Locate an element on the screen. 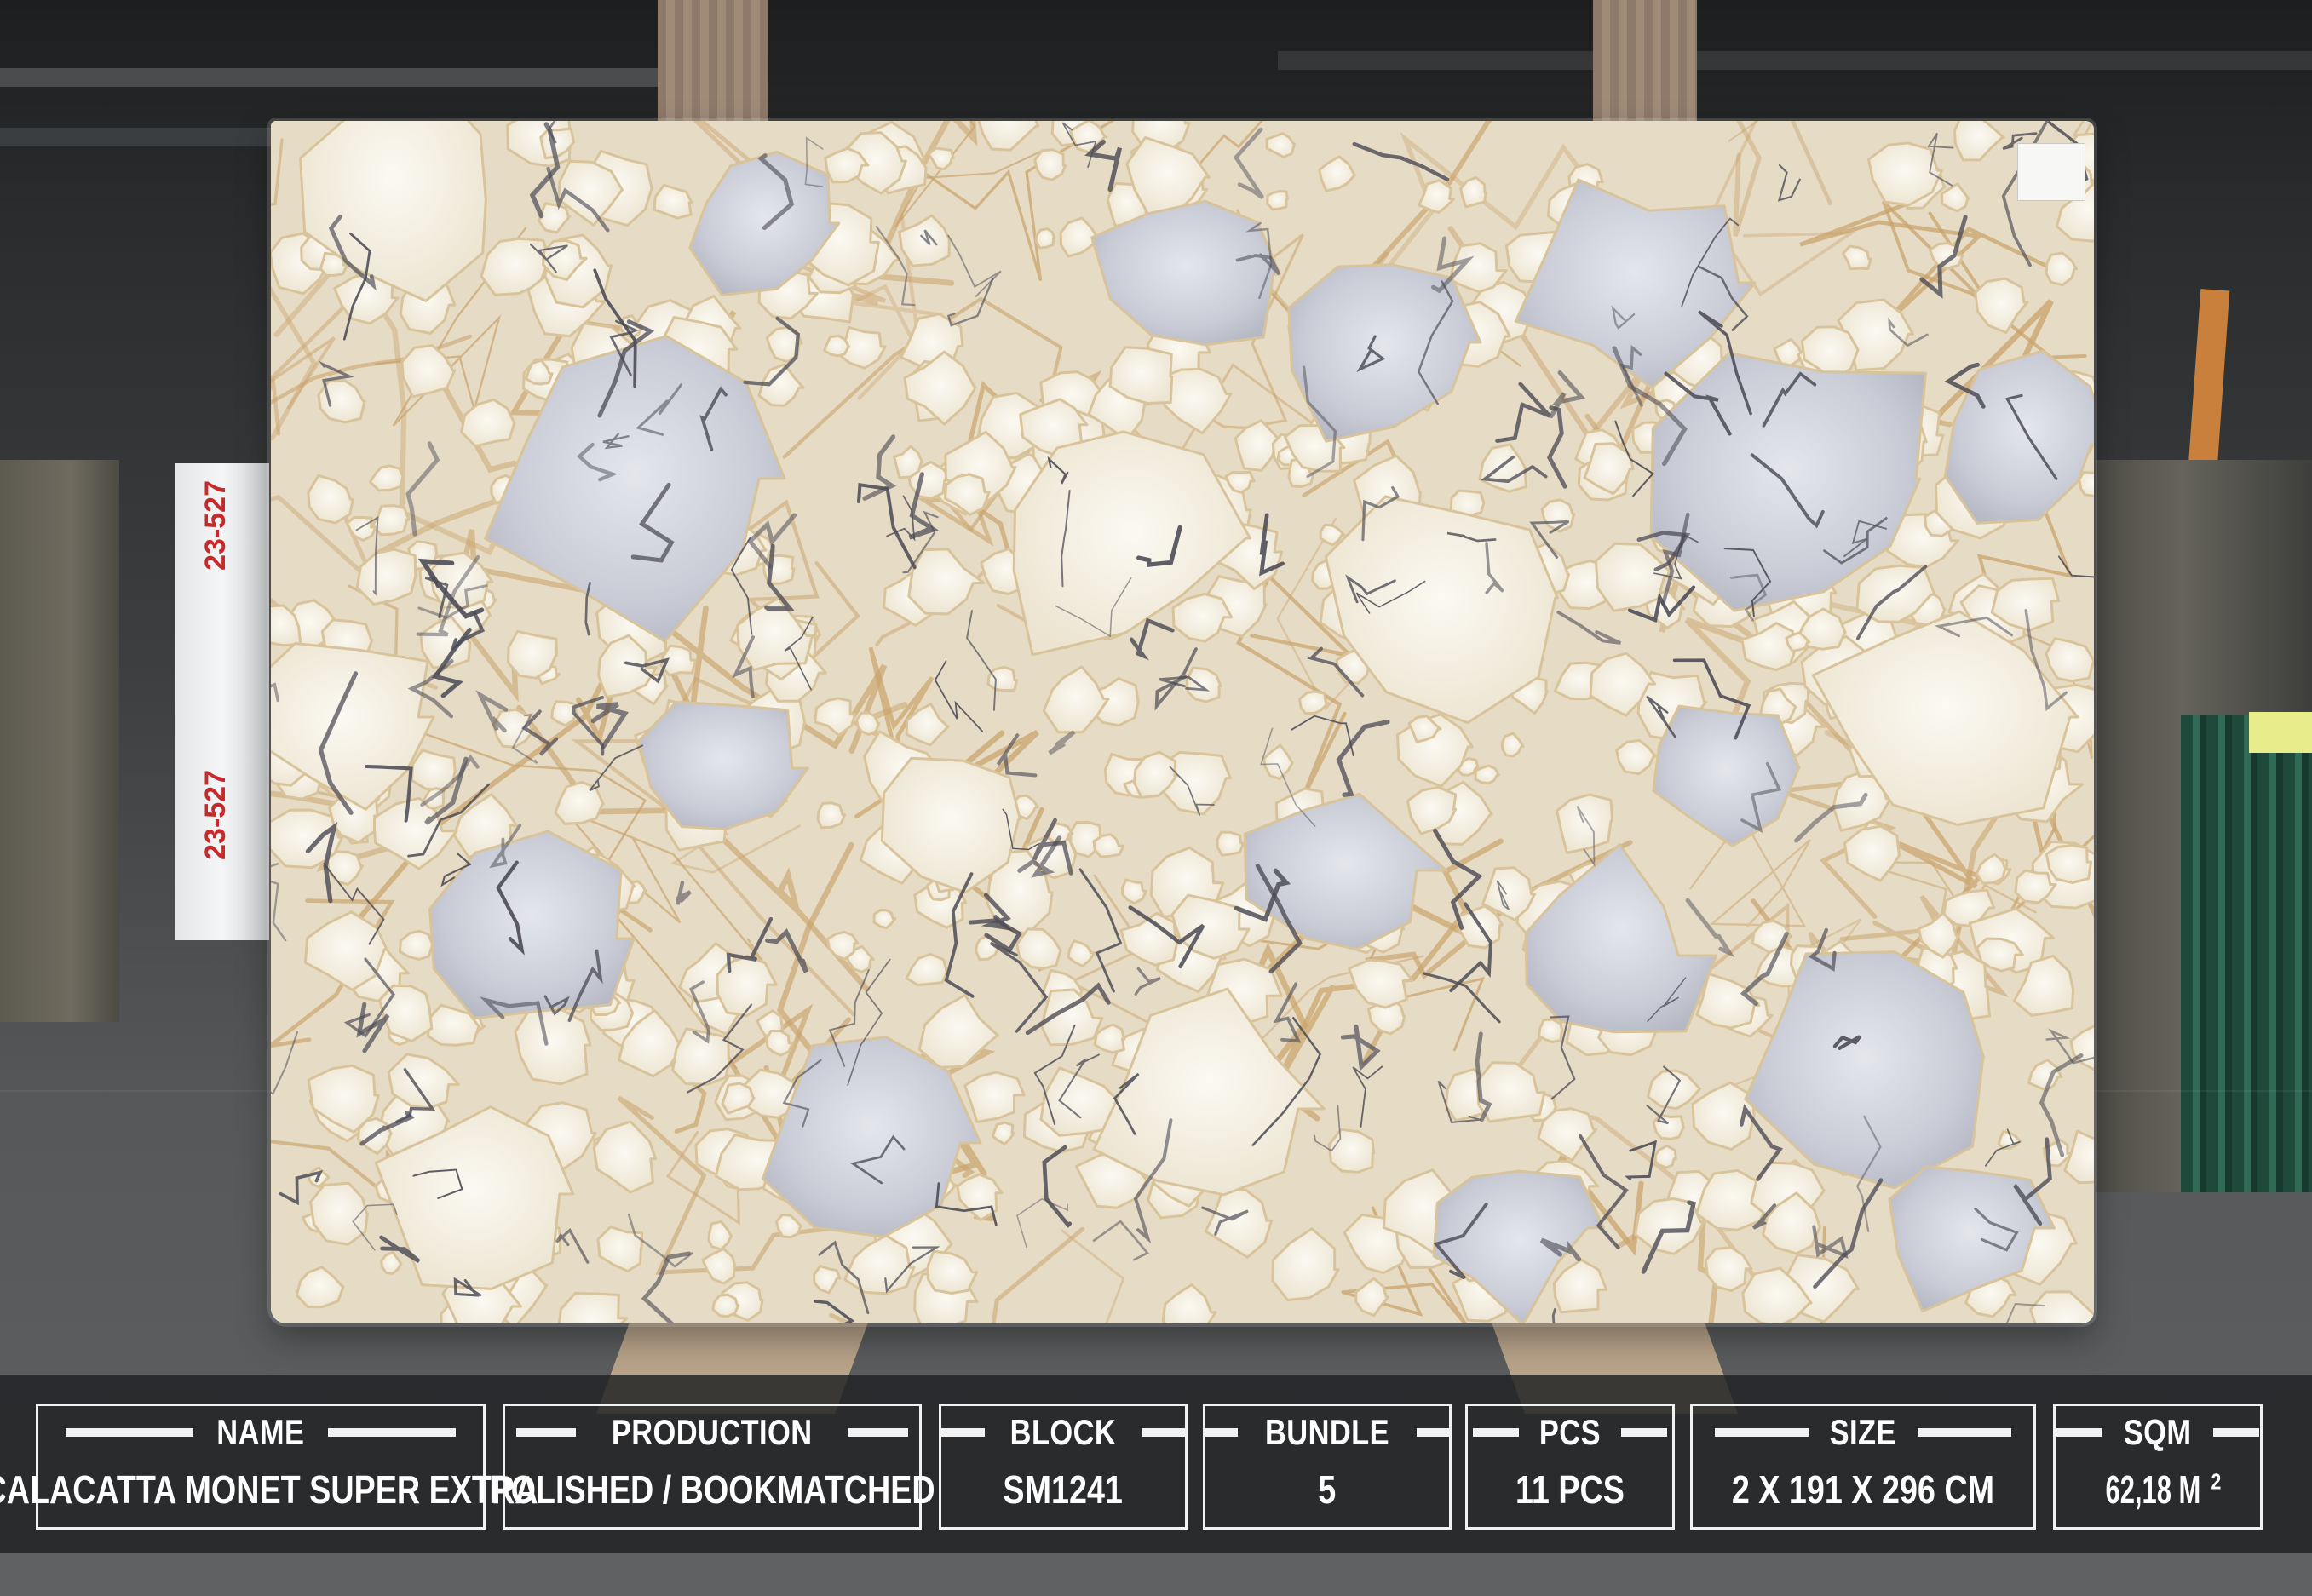 This screenshot has width=2312, height=1596. lifting-strap-left is located at coordinates (713, 68).